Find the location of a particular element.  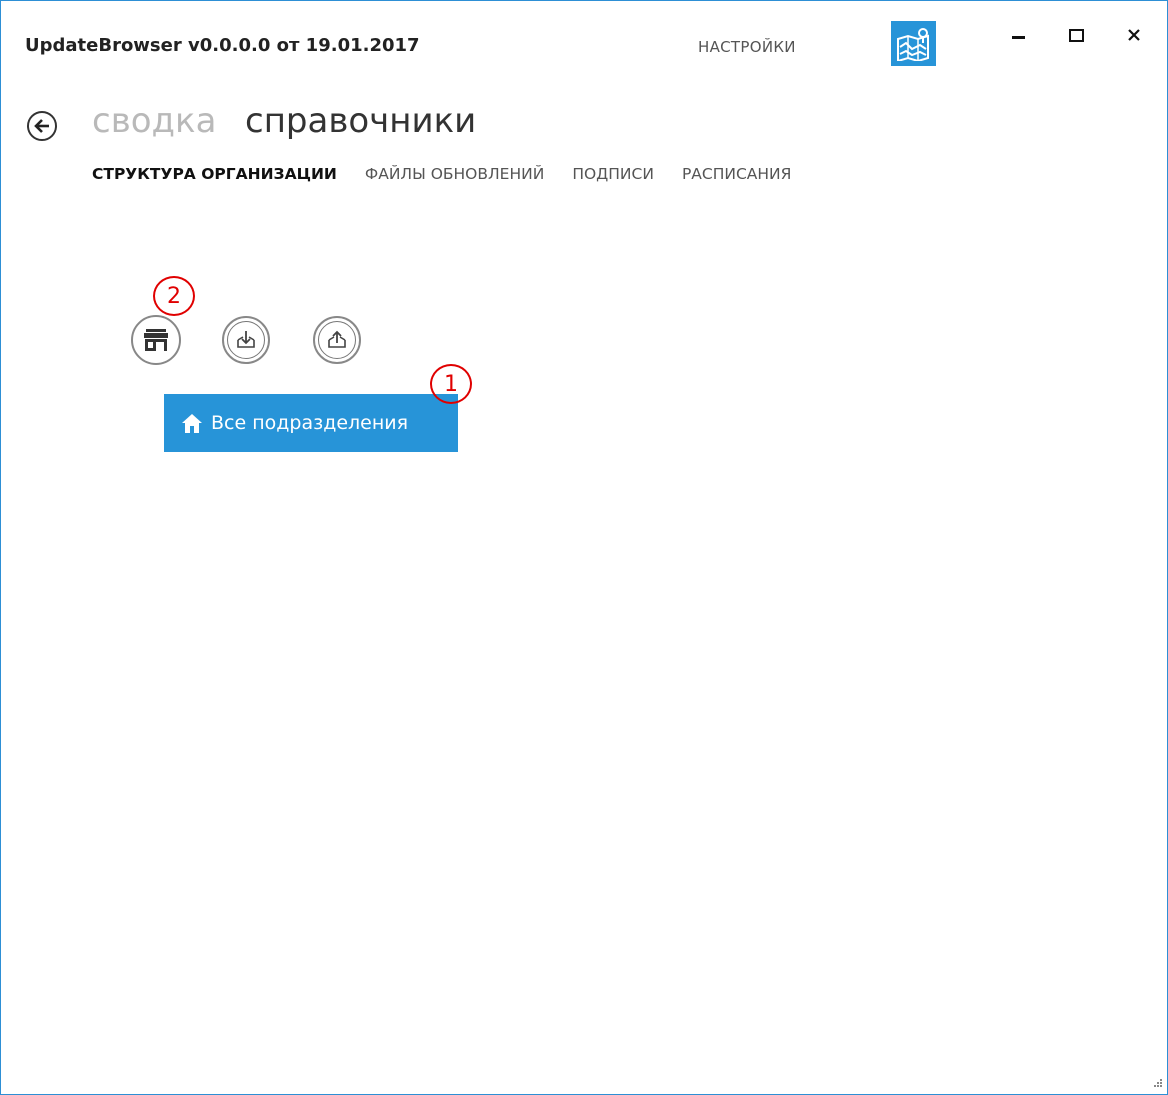

tab-schedules: РАСПИСАНИЯ is located at coordinates (736, 174).